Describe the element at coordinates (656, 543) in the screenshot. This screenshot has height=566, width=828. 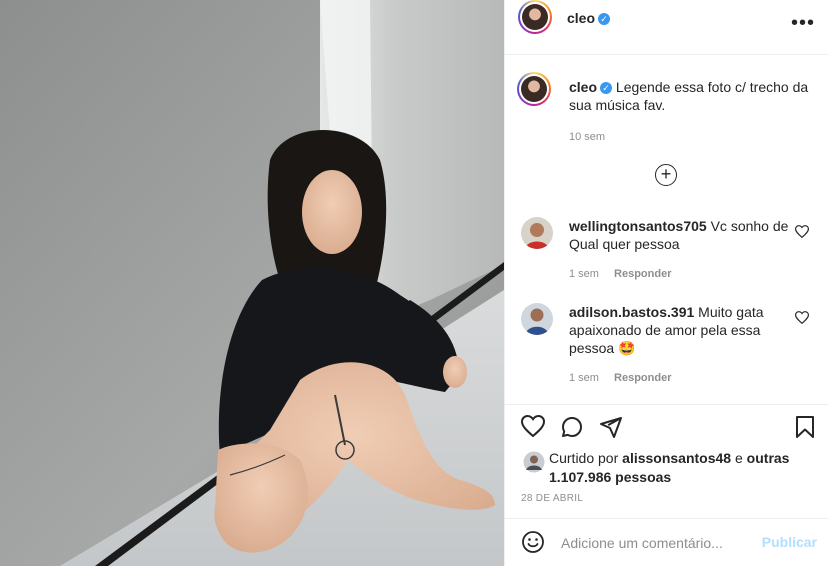
I see `comment-input` at that location.